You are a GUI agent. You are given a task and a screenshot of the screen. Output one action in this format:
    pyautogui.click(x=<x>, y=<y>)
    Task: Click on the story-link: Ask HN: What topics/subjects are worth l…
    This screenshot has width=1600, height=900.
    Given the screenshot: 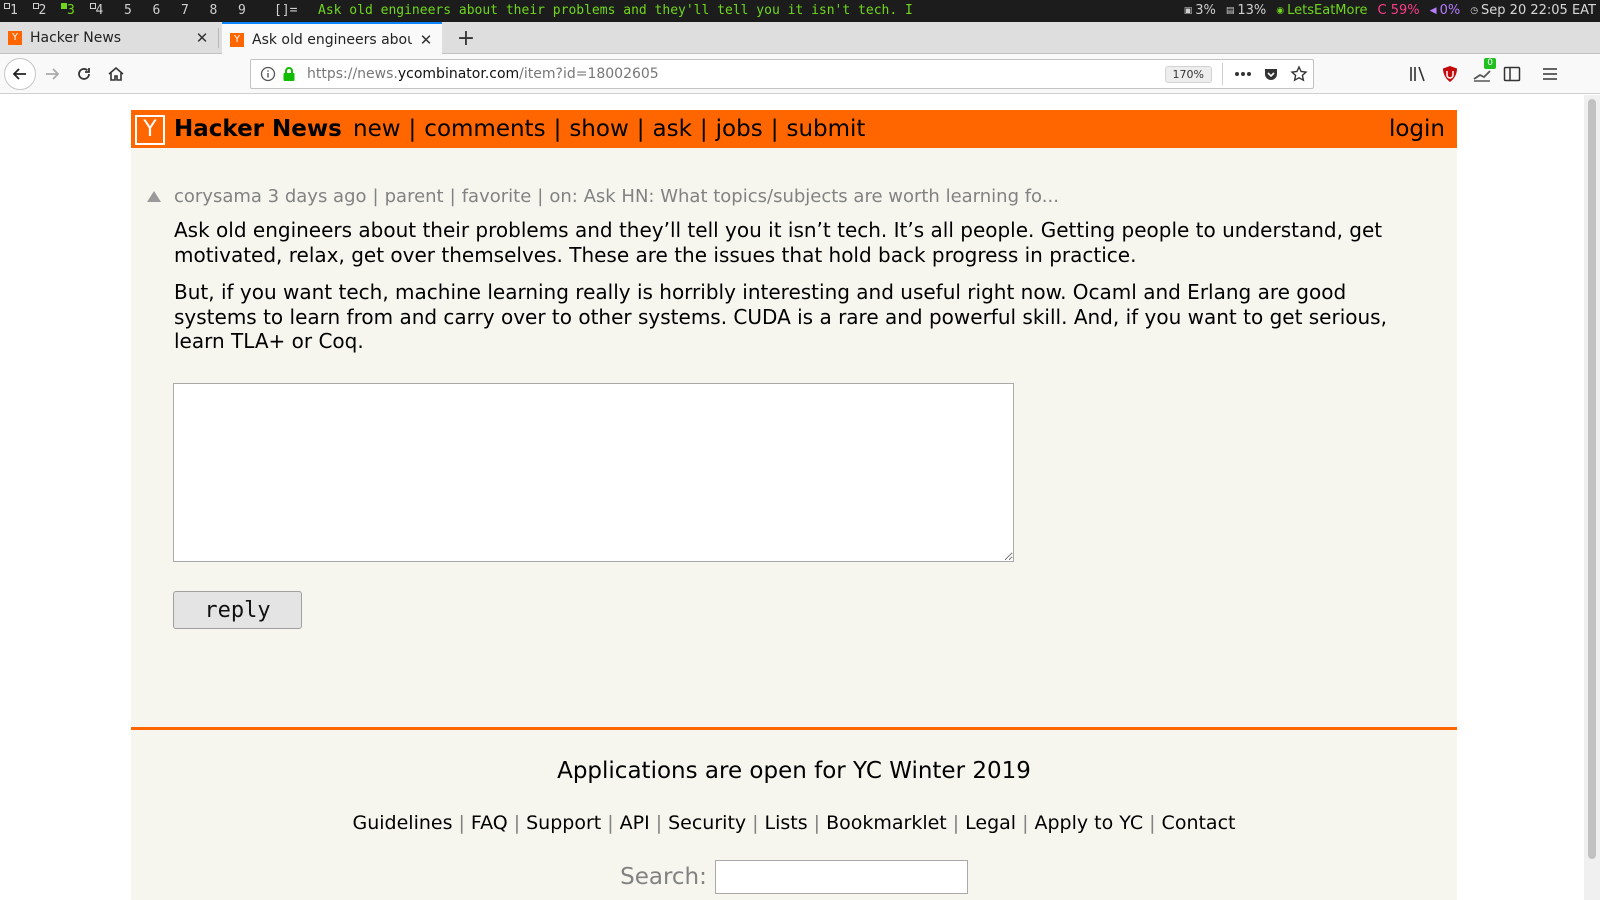 What is the action you would take?
    pyautogui.click(x=821, y=196)
    